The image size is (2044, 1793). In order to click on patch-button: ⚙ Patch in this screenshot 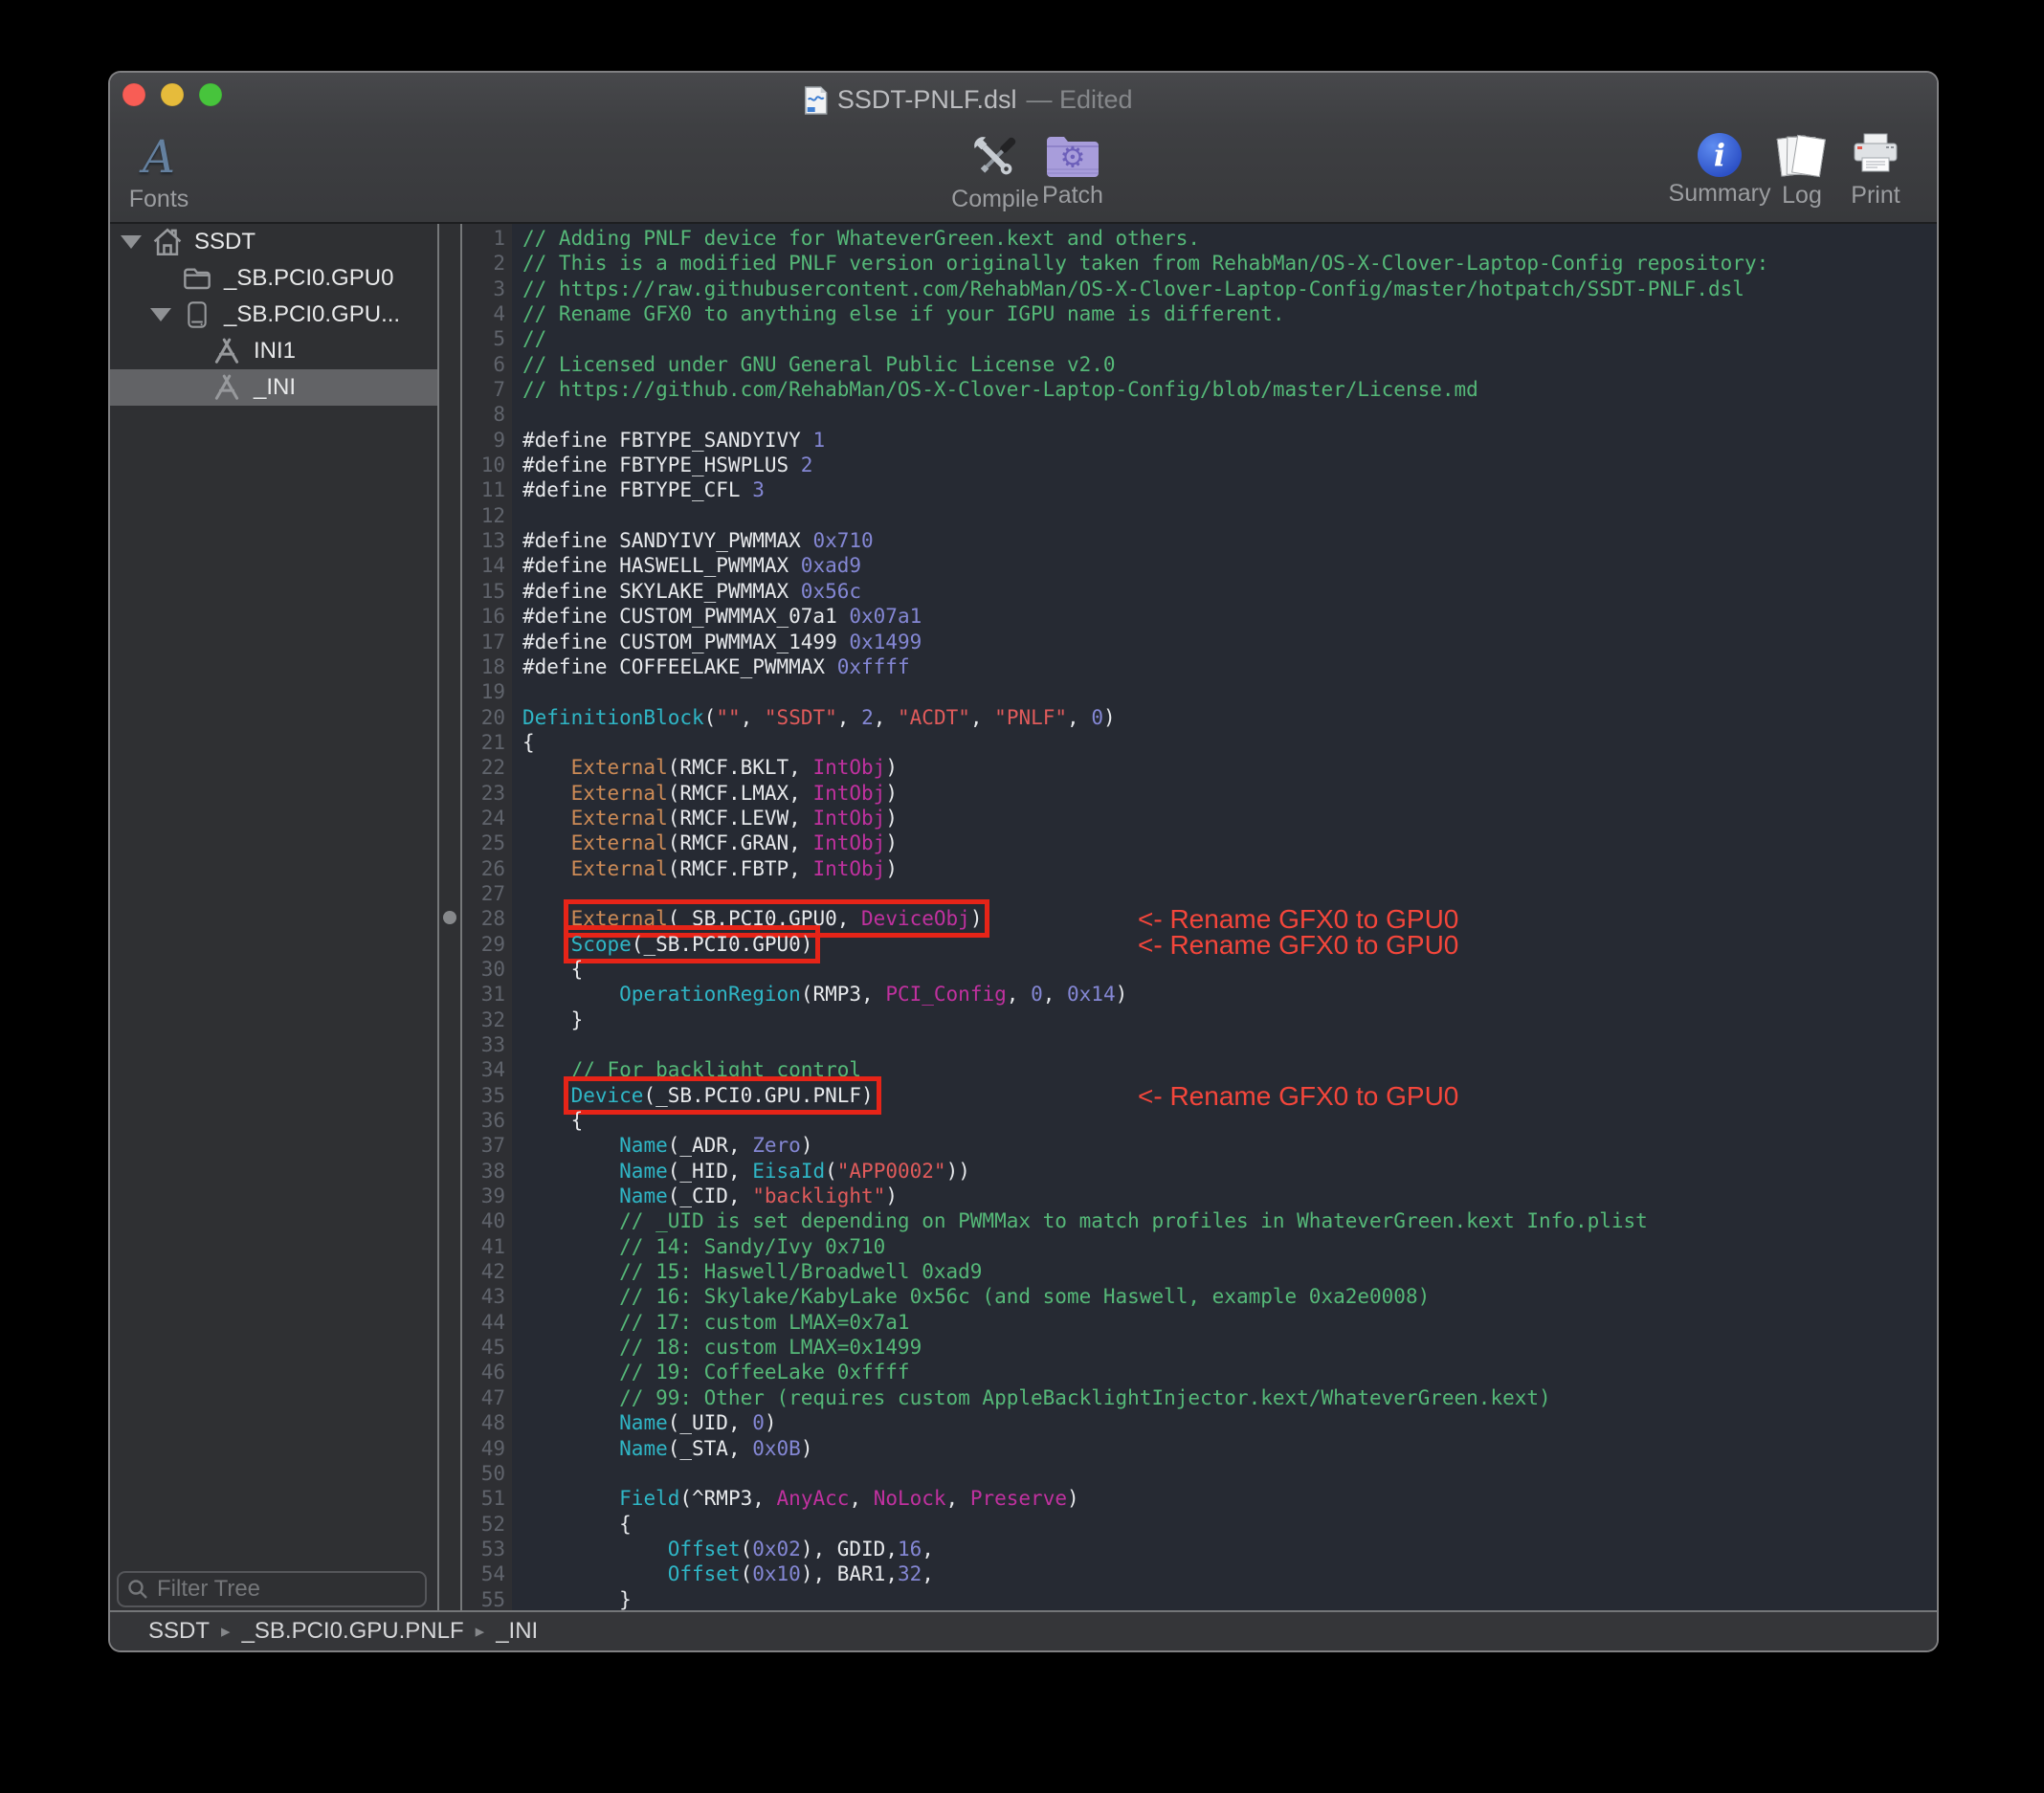, I will do `click(1073, 171)`.